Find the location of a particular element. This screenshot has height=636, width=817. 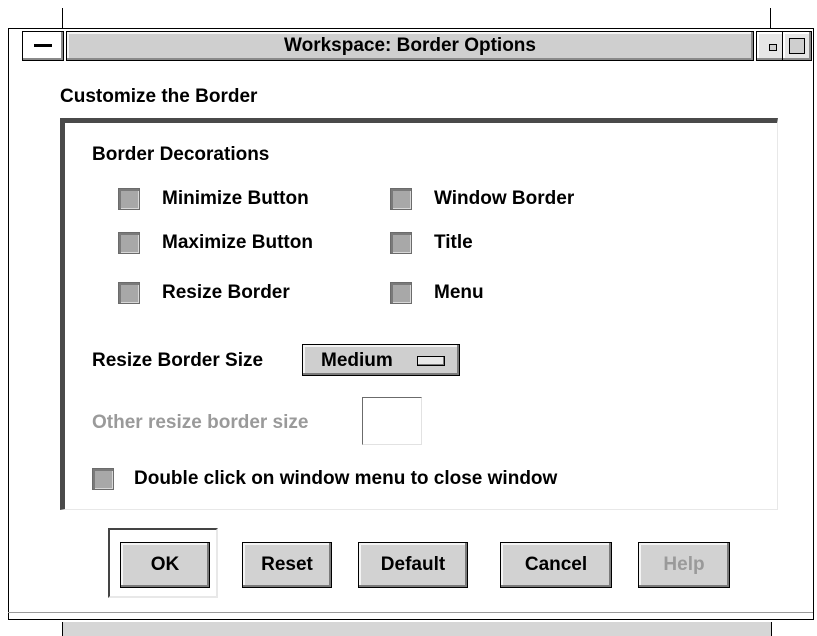

page-title: Customize the Border is located at coordinates (159, 96).